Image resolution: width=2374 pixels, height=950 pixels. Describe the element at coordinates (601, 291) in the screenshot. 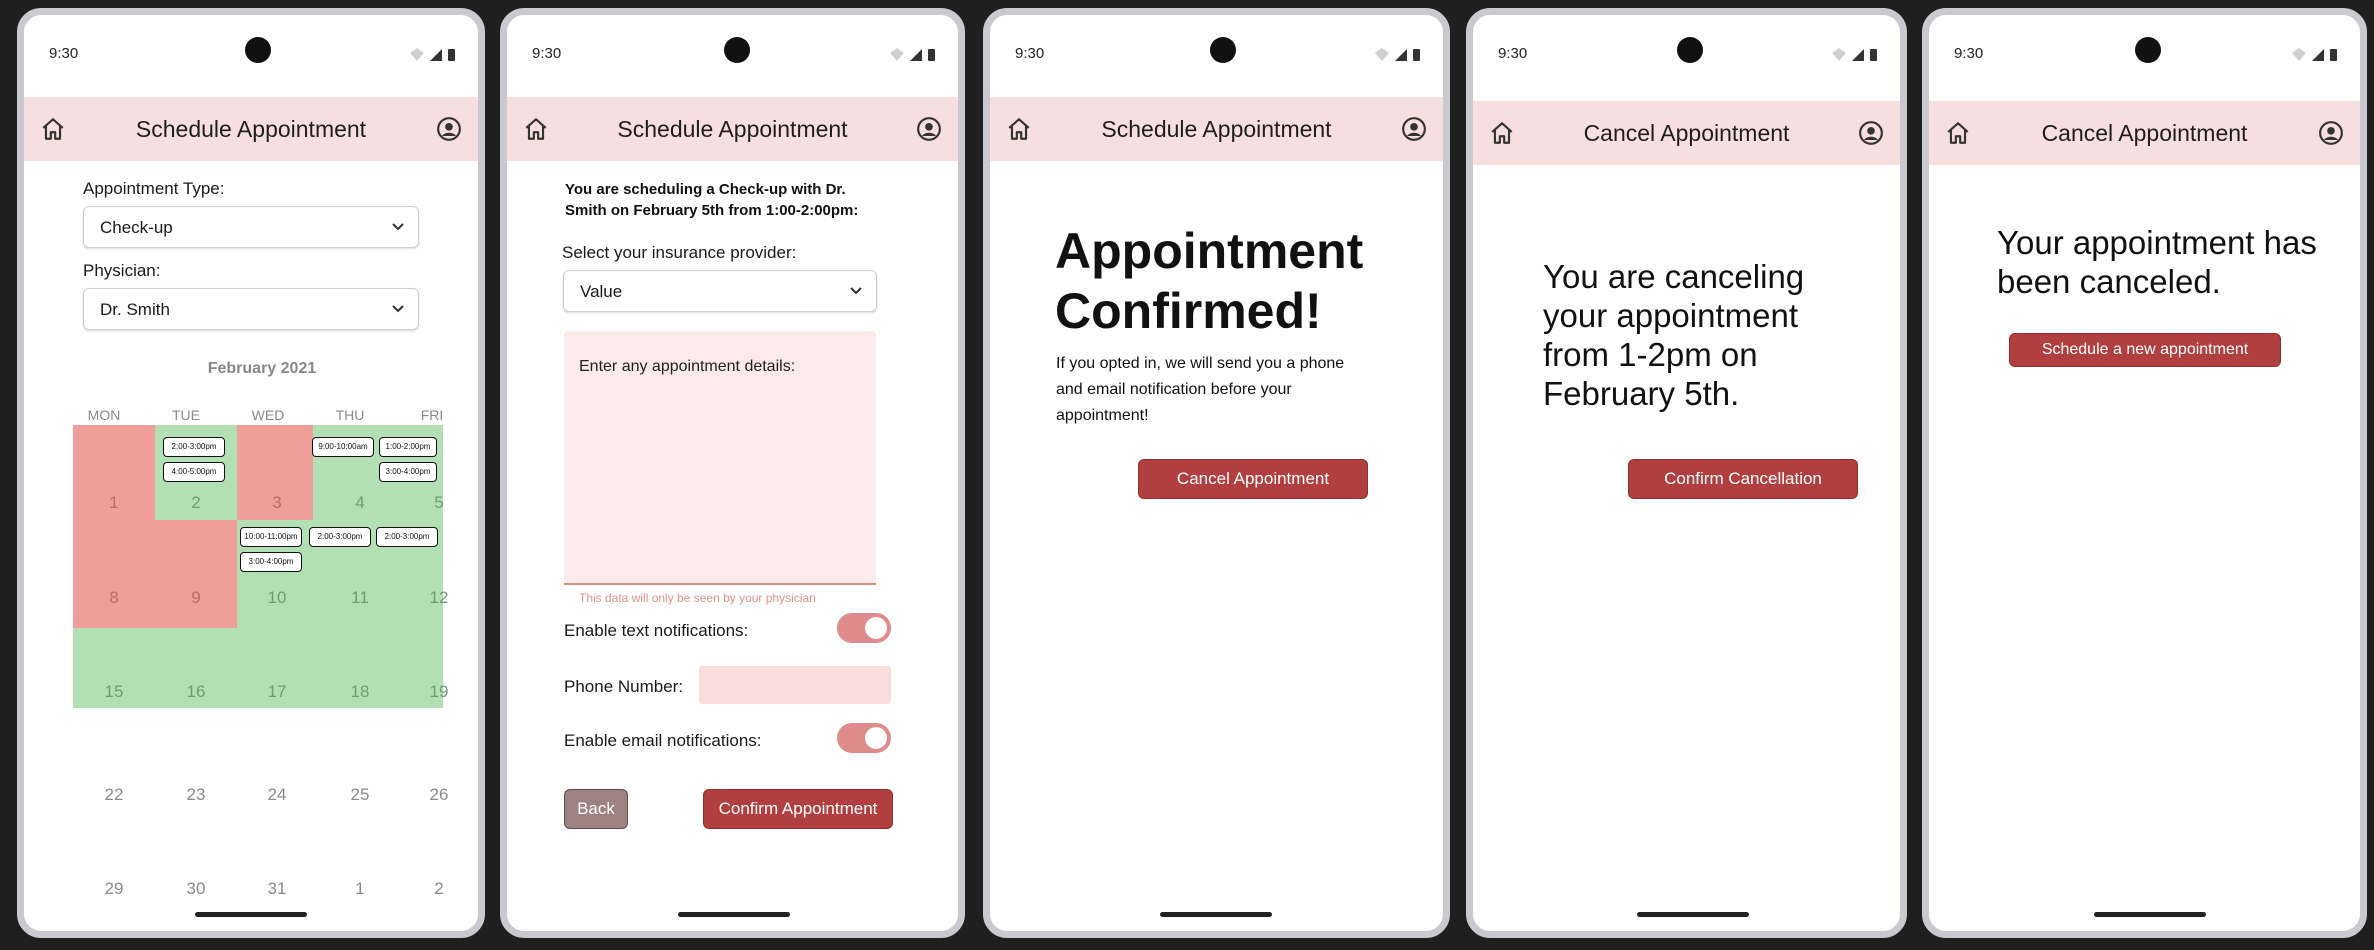

I see `insurance-value: Value` at that location.